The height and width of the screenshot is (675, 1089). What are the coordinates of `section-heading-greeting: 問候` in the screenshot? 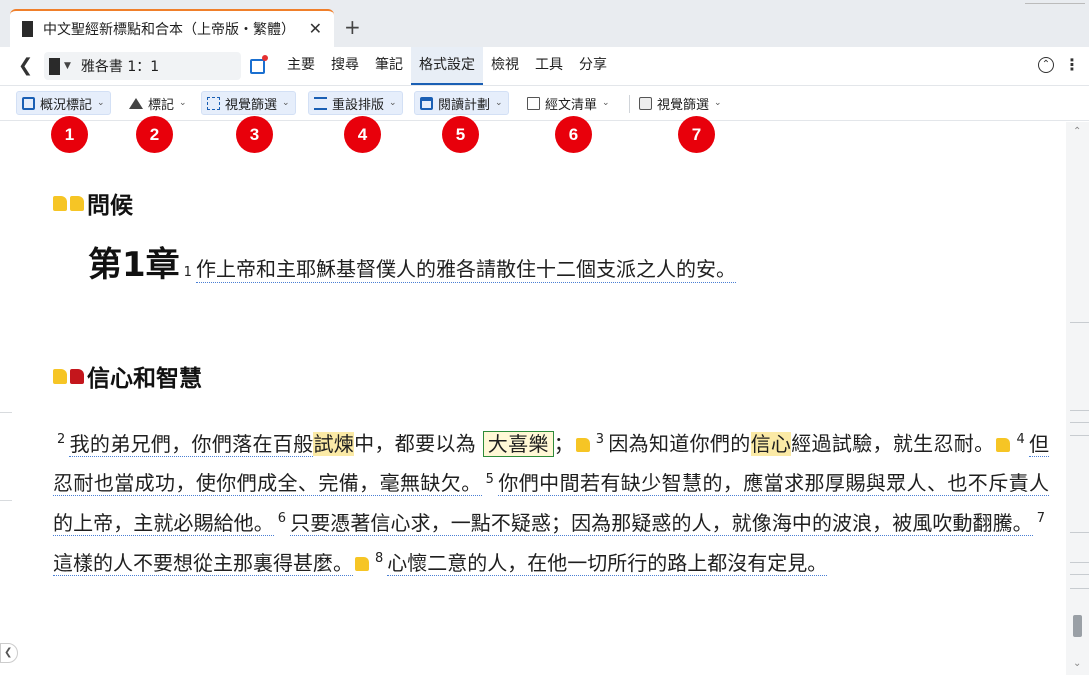 It's located at (93, 203).